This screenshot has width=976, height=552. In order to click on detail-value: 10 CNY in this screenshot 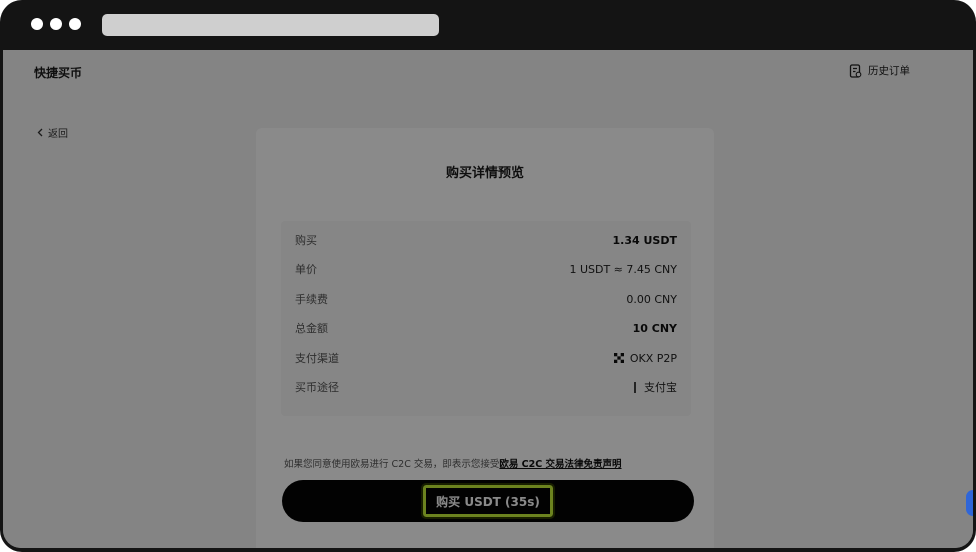, I will do `click(654, 328)`.